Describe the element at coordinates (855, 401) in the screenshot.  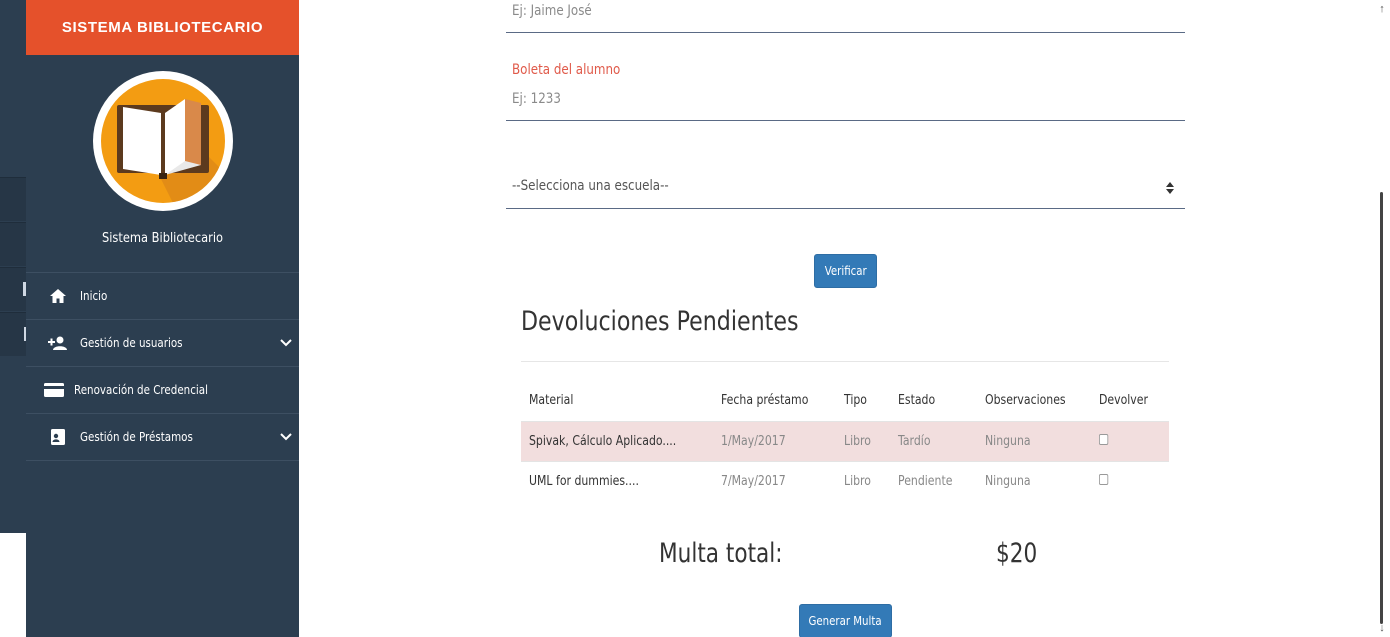
I see `col-tipo: Tipo` at that location.